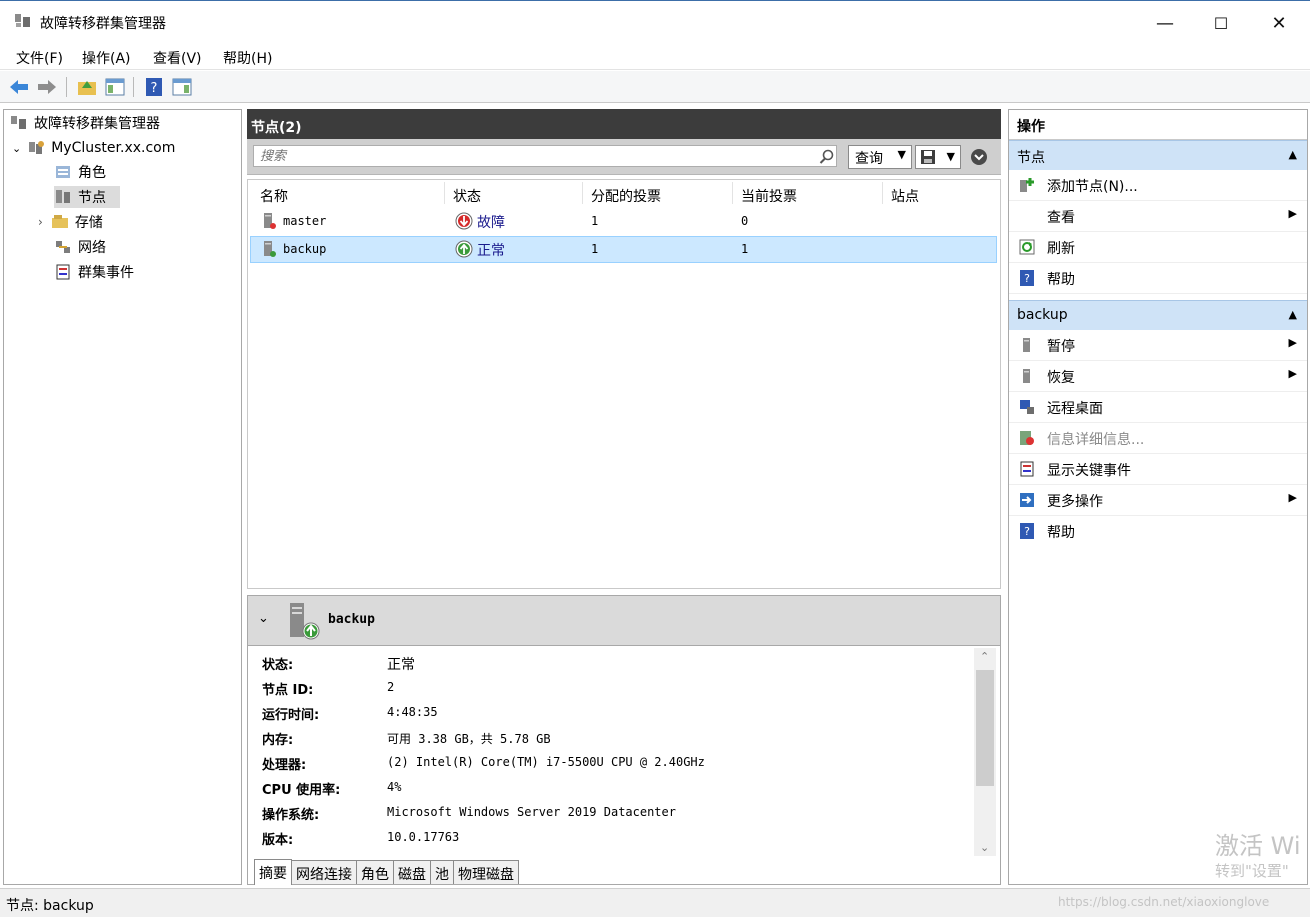 The image size is (1310, 917). What do you see at coordinates (423, 837) in the screenshot?
I see `prop-version-value: 10.0.17763` at bounding box center [423, 837].